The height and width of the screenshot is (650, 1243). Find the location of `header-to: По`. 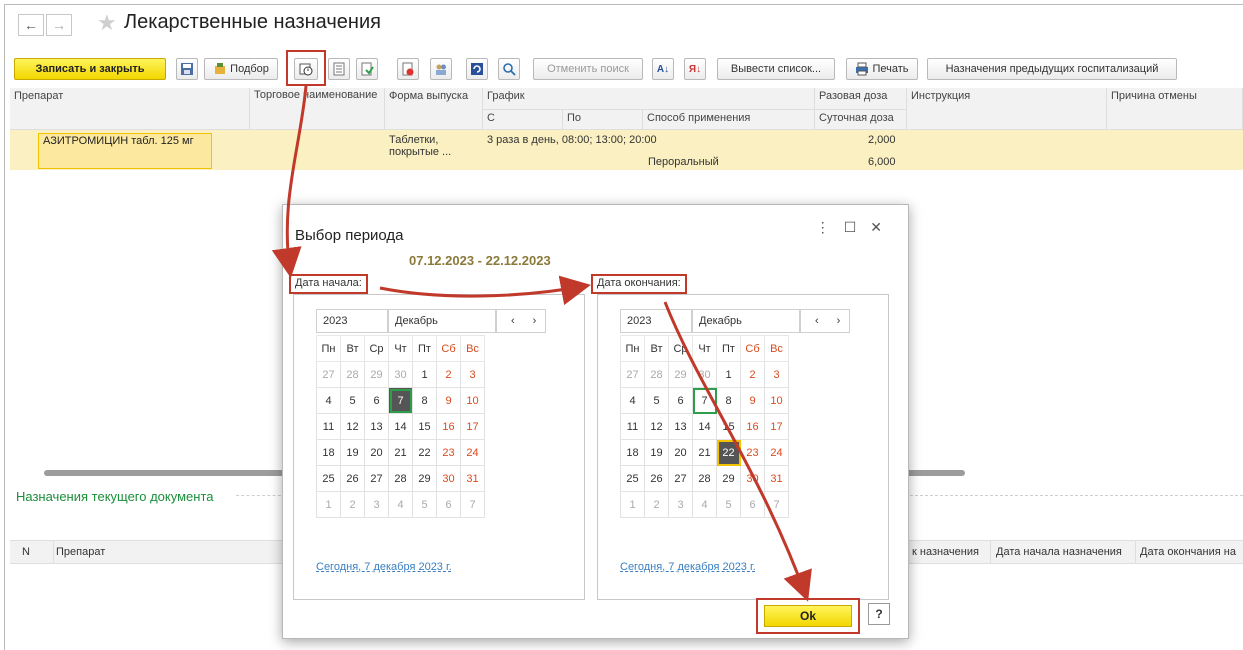

header-to: По is located at coordinates (603, 120).